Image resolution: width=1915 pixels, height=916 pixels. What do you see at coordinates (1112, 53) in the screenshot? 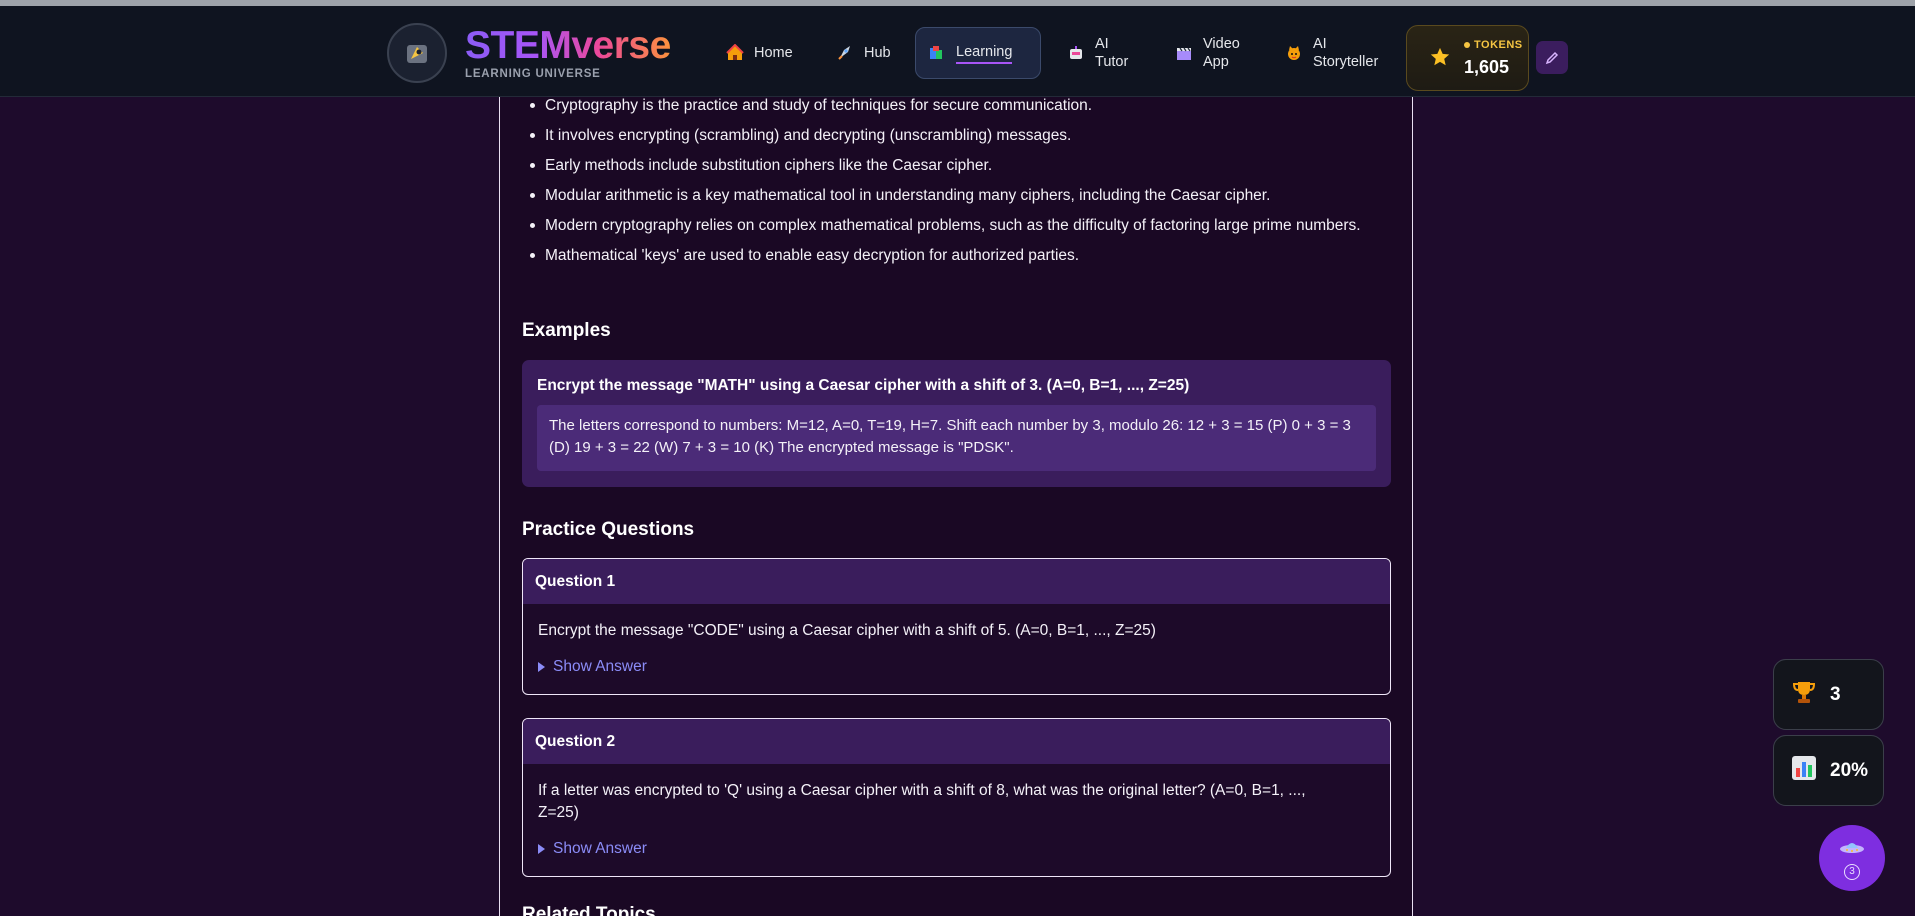
I see `nav-label: AI Tutor` at bounding box center [1112, 53].